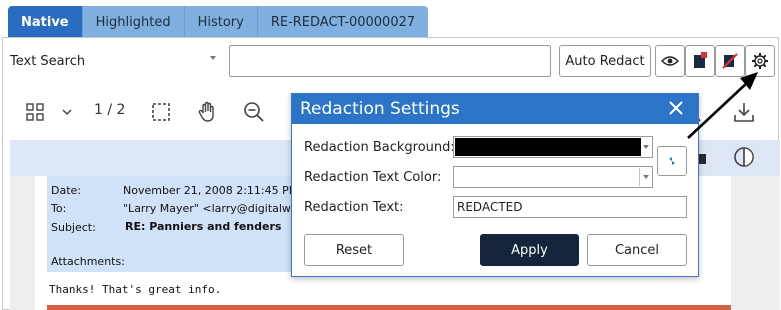 This screenshot has width=781, height=310. I want to click on email-date-label: Date:, so click(66, 190).